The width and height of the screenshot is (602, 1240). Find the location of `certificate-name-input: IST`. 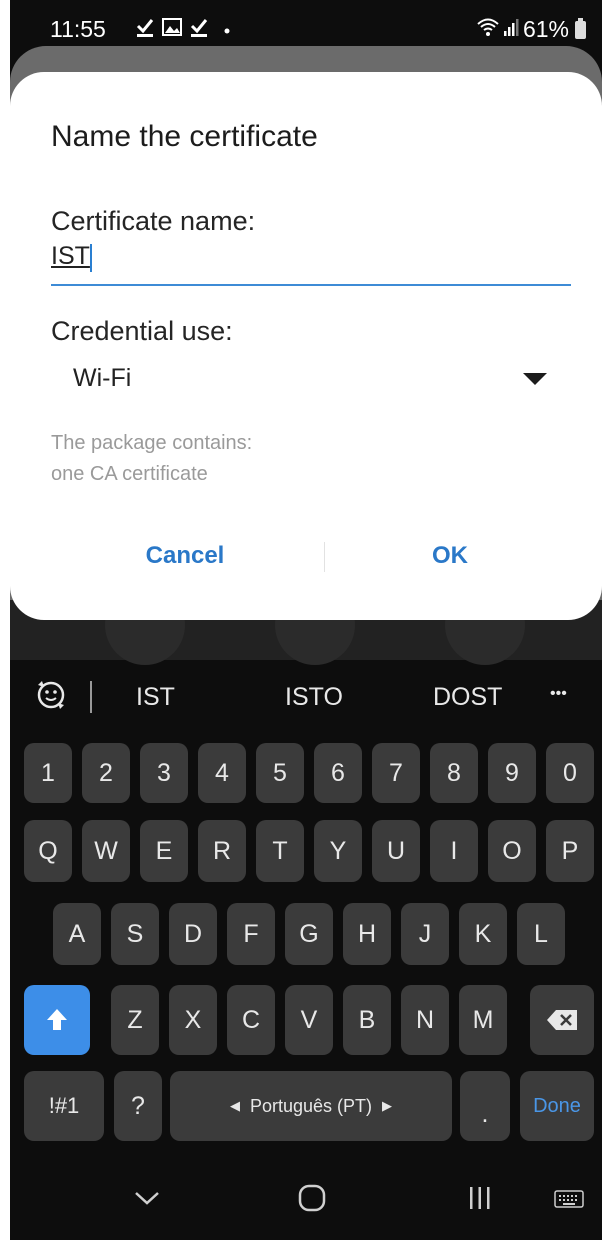

certificate-name-input: IST is located at coordinates (311, 263).